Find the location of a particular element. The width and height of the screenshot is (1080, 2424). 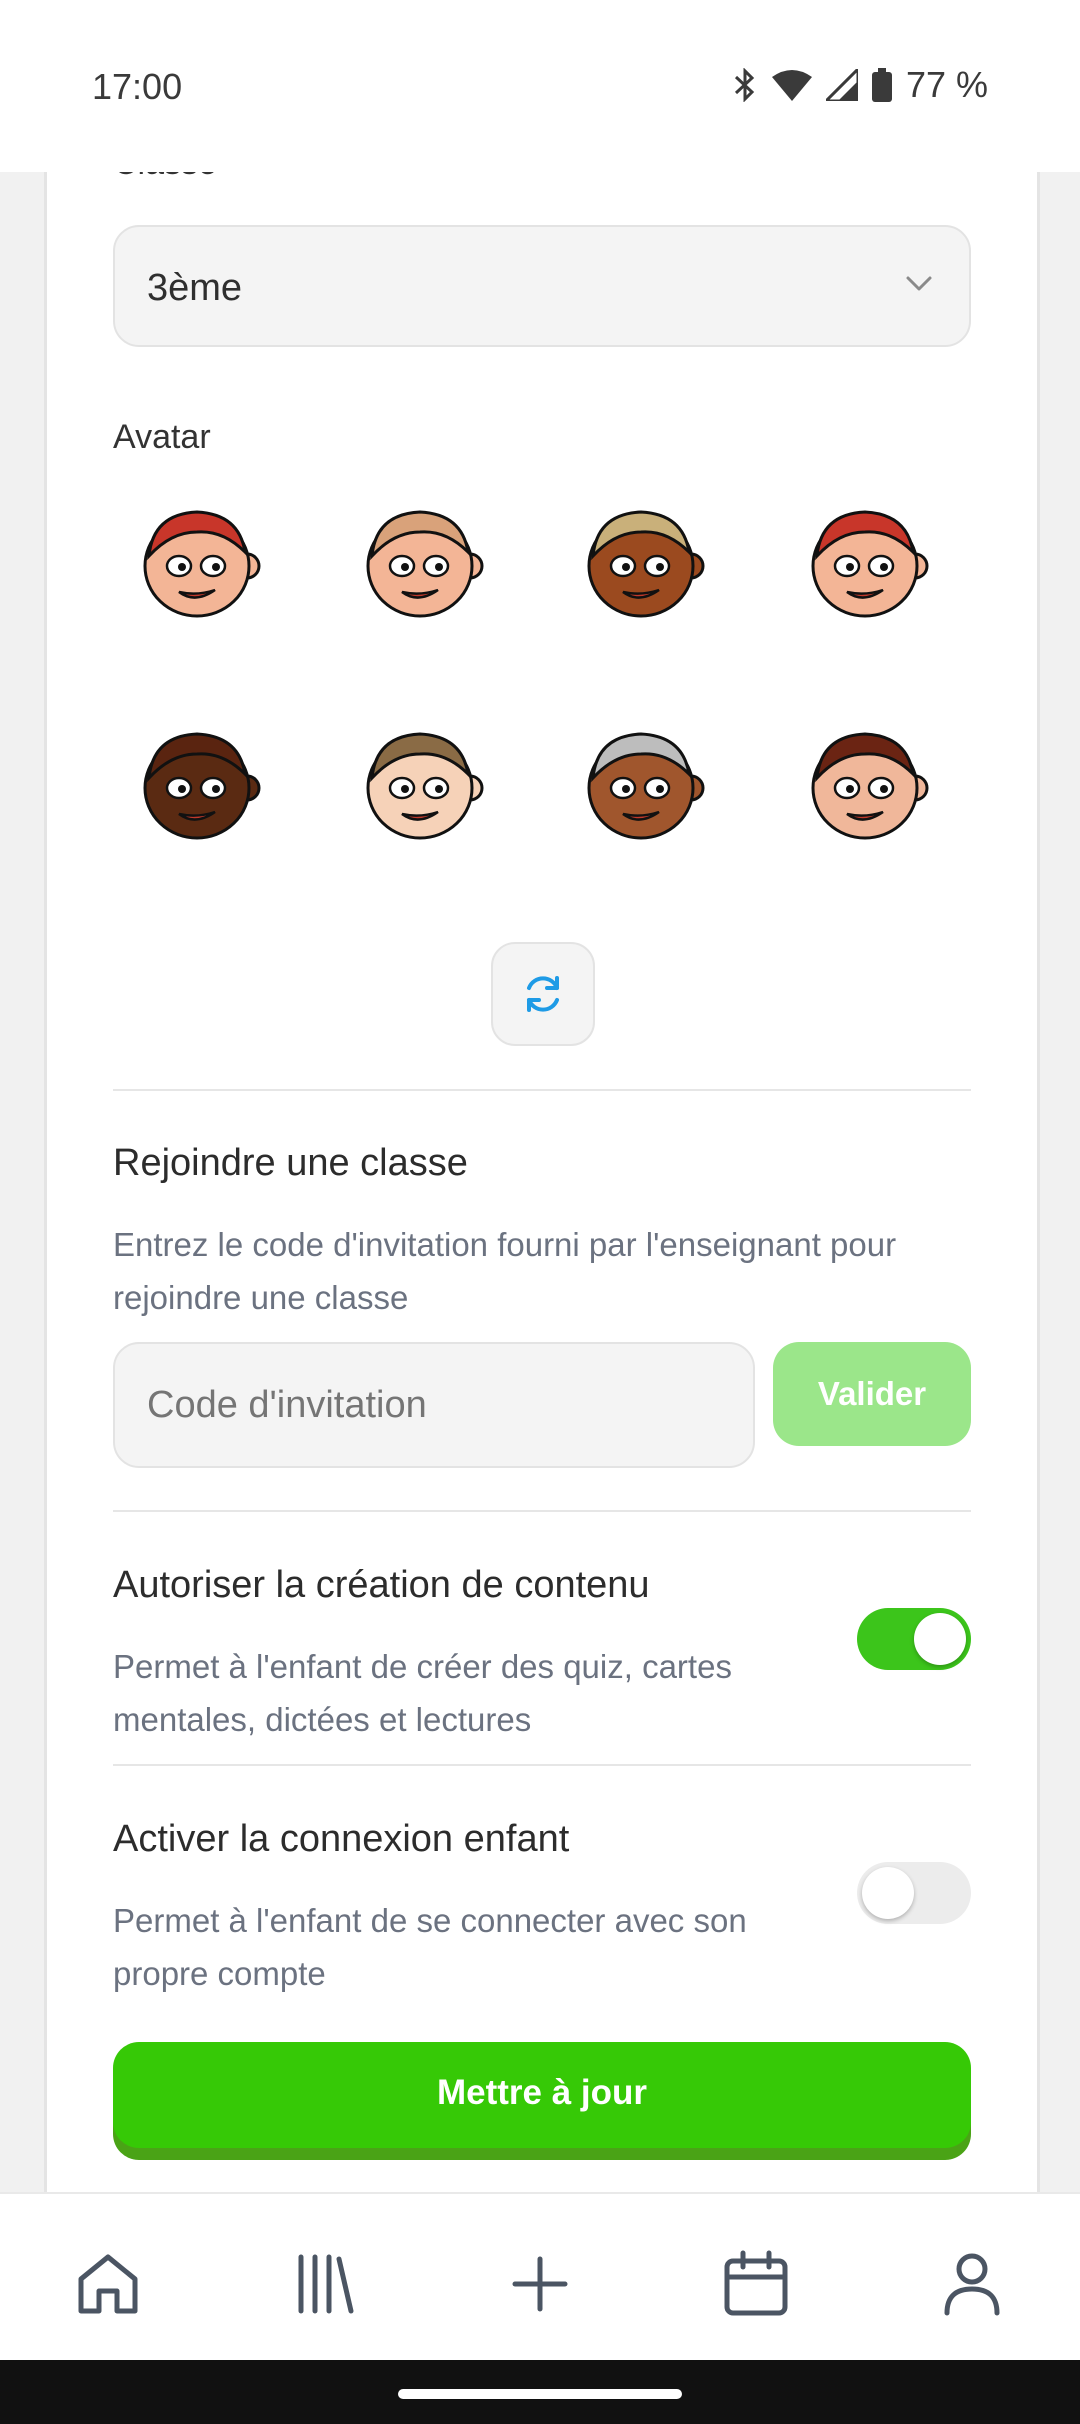

content-creation-title: Autoriser la création de contenu is located at coordinates (381, 1585).